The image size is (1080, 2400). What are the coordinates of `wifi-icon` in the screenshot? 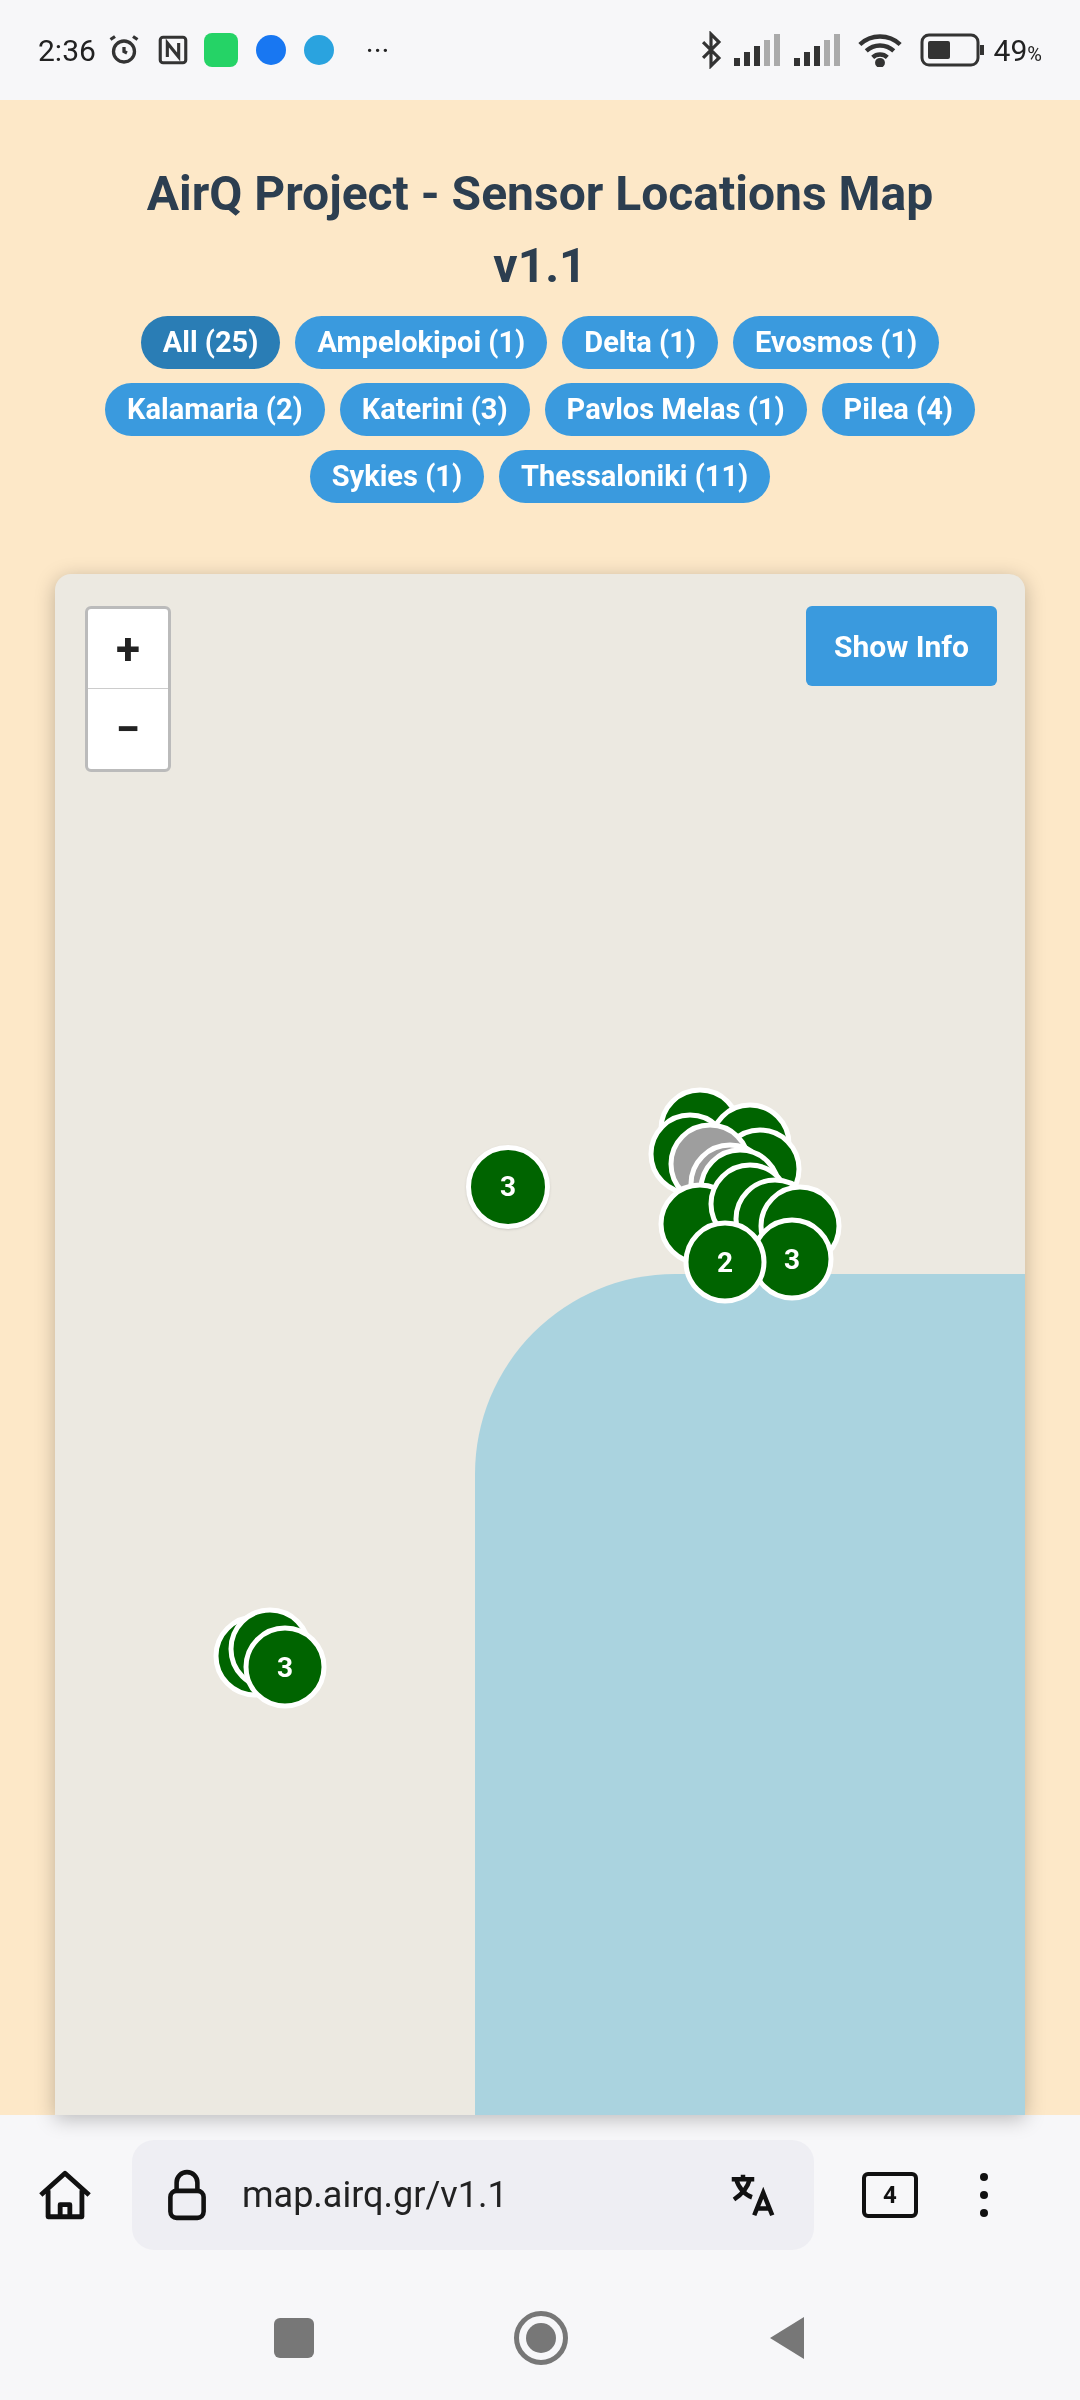 It's located at (879, 50).